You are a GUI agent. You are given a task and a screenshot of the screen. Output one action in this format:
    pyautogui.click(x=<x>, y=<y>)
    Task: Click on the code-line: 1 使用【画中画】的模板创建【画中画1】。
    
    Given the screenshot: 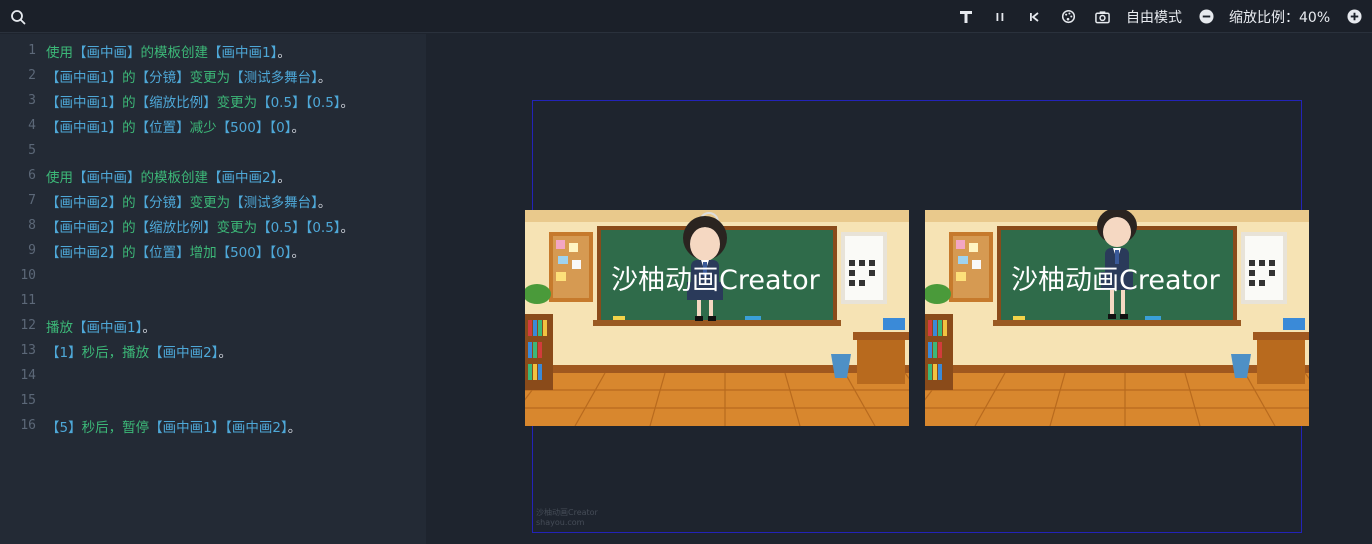 What is the action you would take?
    pyautogui.click(x=213, y=50)
    